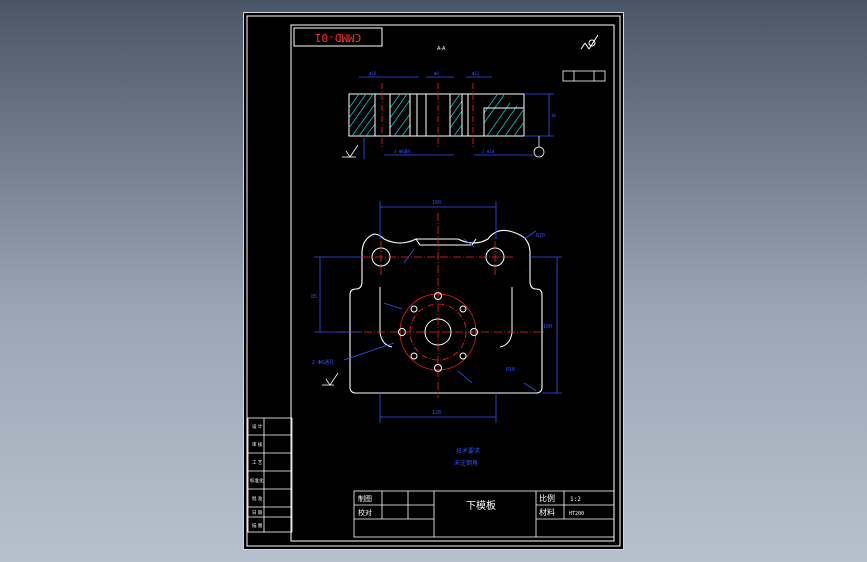 The width and height of the screenshot is (867, 562). Describe the element at coordinates (257, 463) in the screenshot. I see `side-row-3: 工 艺` at that location.